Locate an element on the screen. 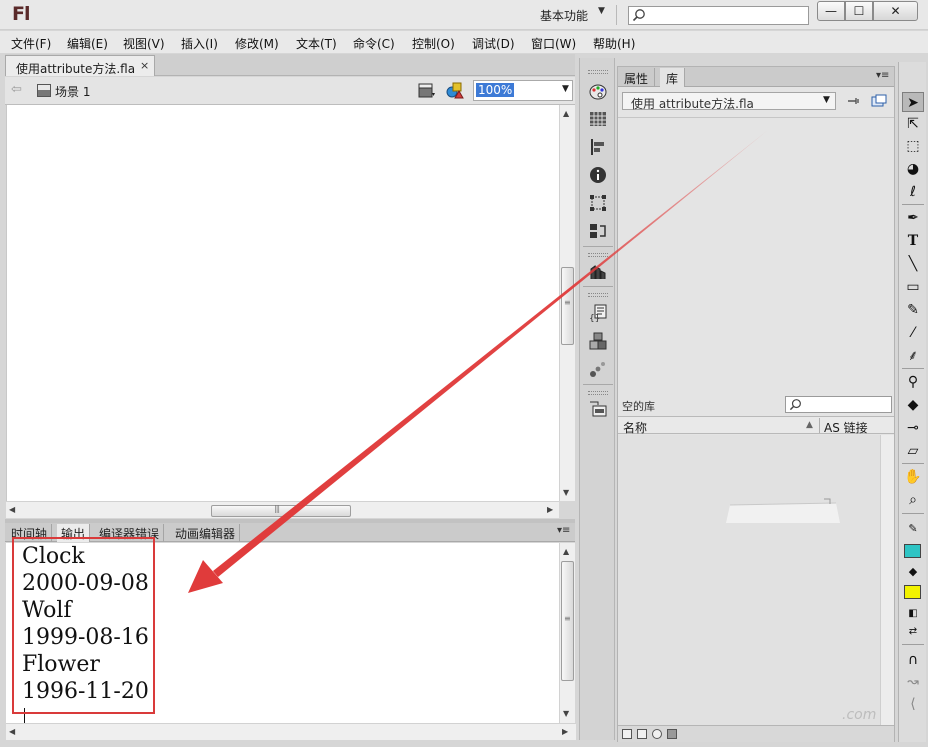 This screenshot has height=747, width=928. column-divider is located at coordinates (819, 425).